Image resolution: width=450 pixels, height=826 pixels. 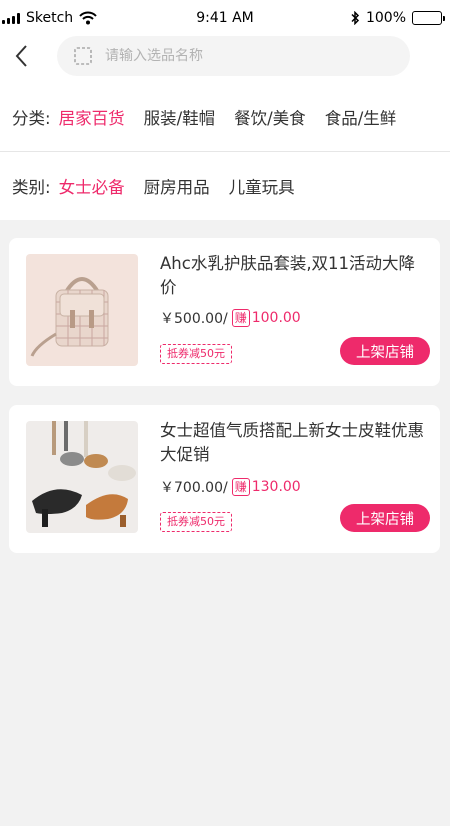 I want to click on search-bar, so click(x=233, y=56).